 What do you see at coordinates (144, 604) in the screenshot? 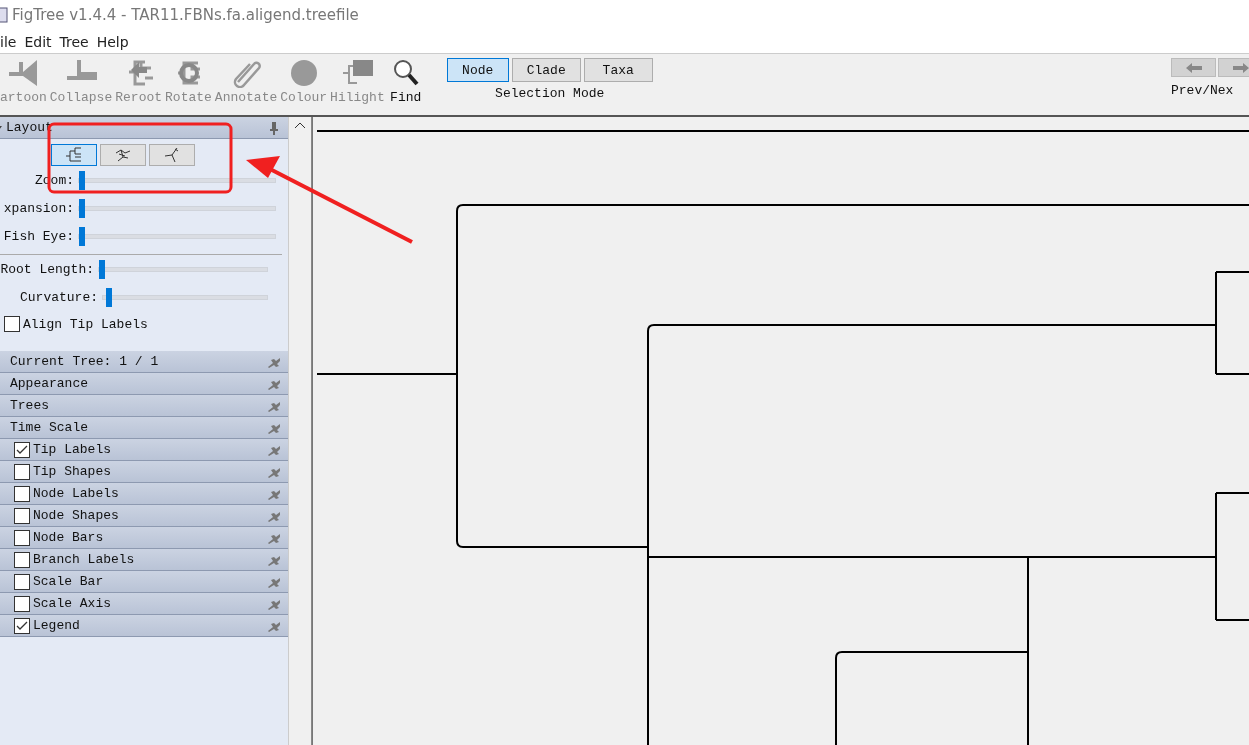
I see `section-header: Scale Axis` at bounding box center [144, 604].